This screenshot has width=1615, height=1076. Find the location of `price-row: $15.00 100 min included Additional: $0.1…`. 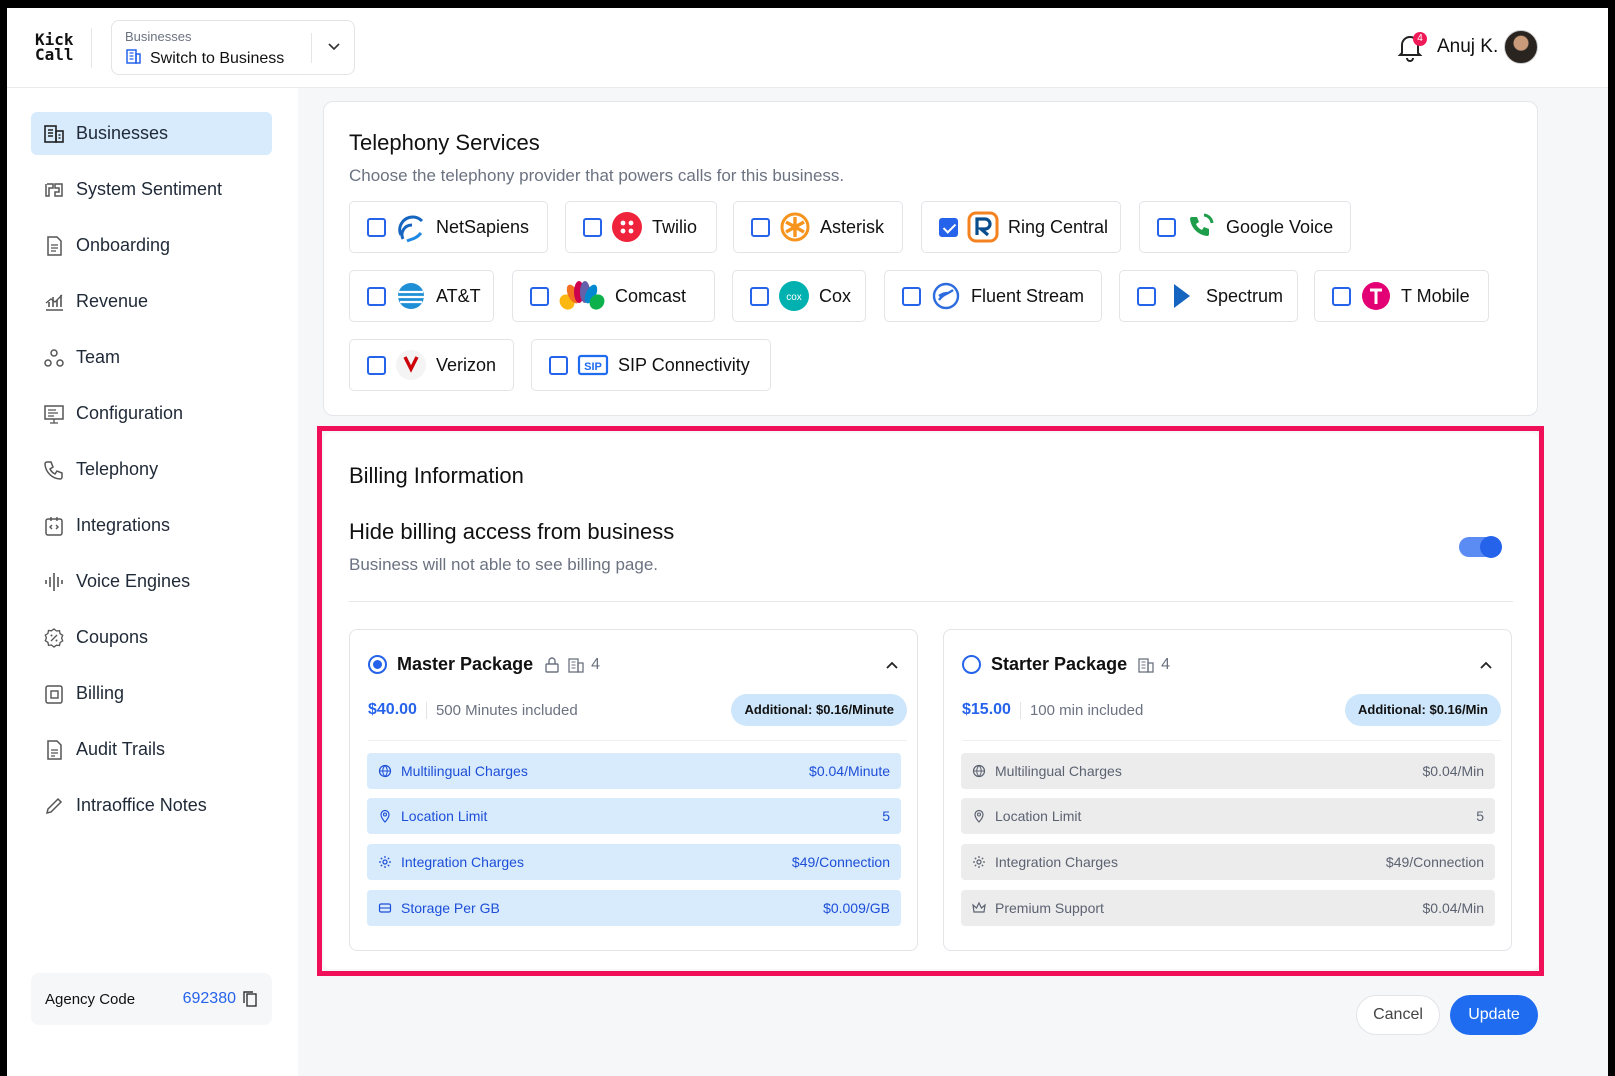

price-row: $15.00 100 min included Additional: $0.1… is located at coordinates (1231, 710).